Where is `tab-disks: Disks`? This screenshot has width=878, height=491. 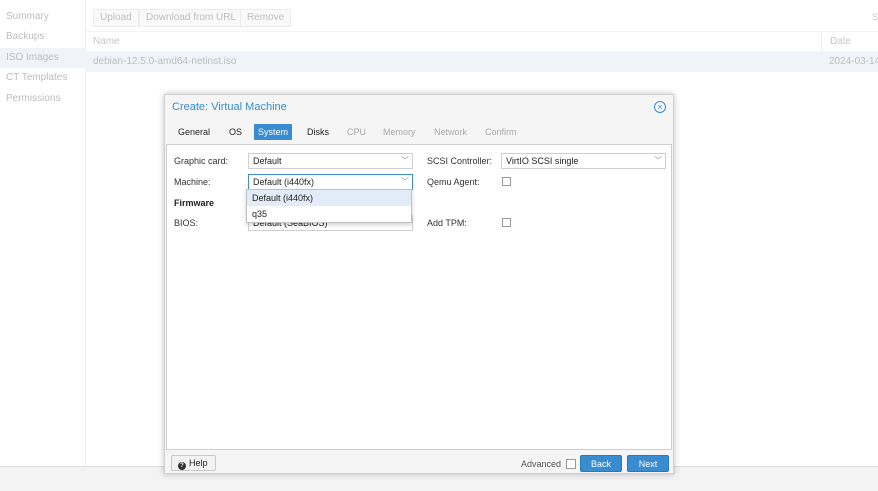
tab-disks: Disks is located at coordinates (318, 132).